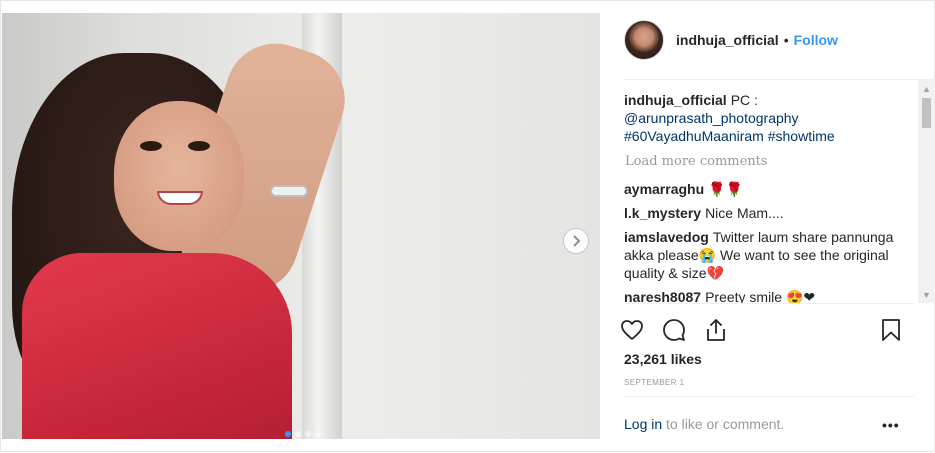 Image resolution: width=935 pixels, height=453 pixels. I want to click on photo-eye-right, so click(199, 146).